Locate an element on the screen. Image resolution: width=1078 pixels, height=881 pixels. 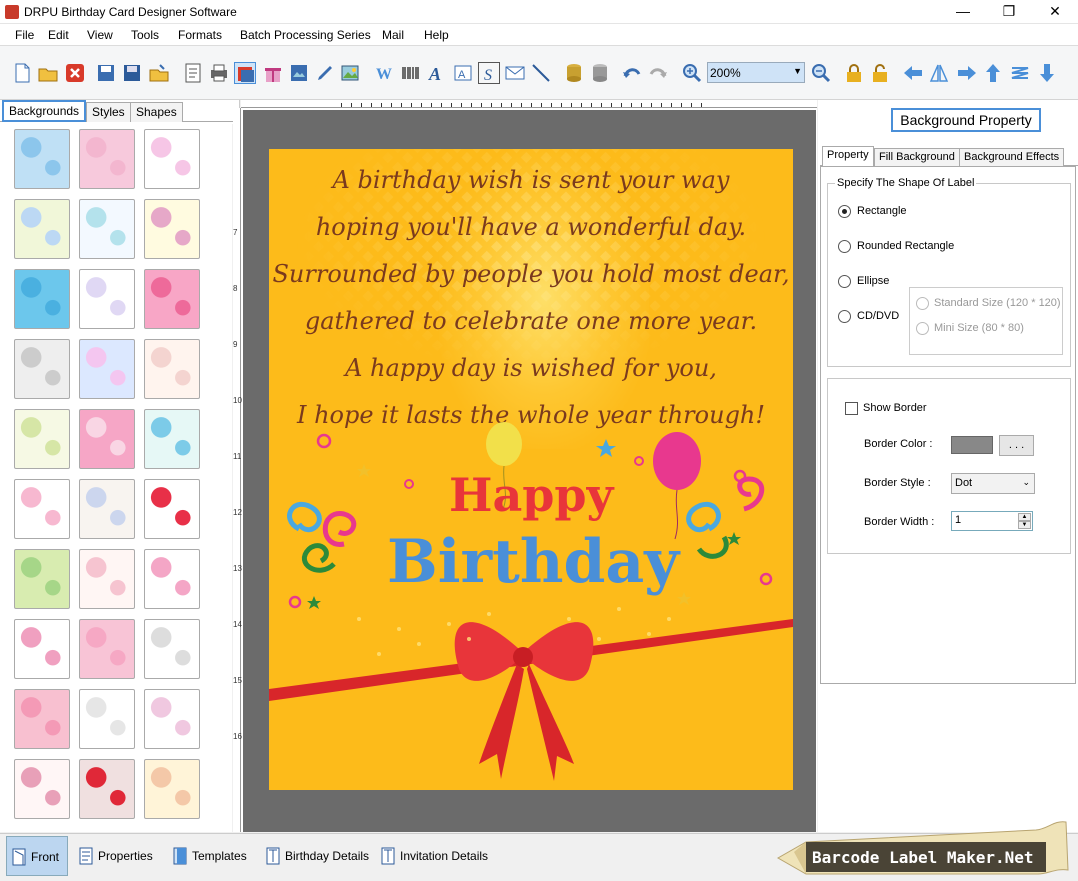
stepper-down-icon: ▼ is located at coordinates (1024, 525).